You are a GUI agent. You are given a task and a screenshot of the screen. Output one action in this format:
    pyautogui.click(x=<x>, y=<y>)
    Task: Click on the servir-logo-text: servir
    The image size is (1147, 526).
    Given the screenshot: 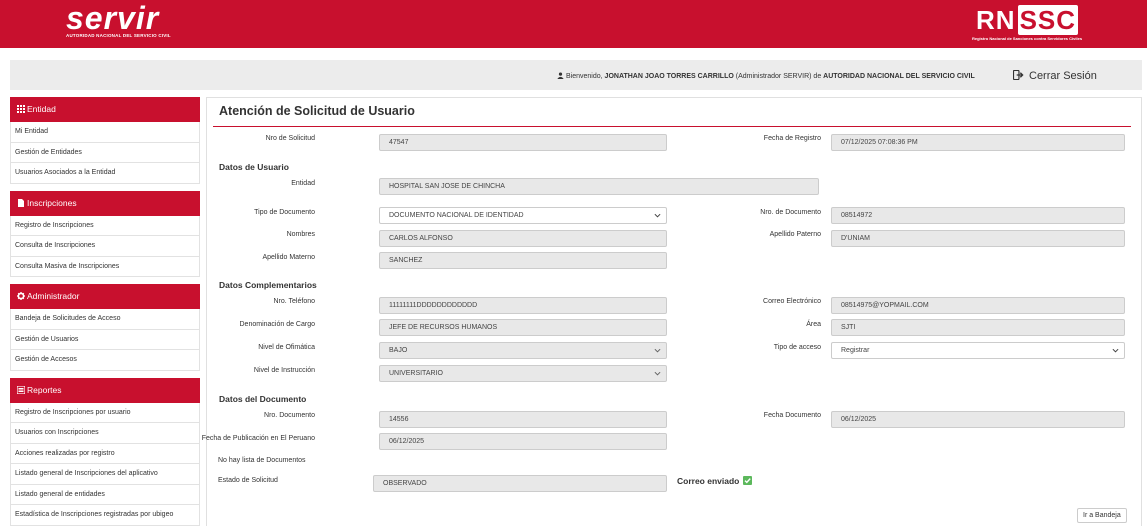 What is the action you would take?
    pyautogui.click(x=113, y=18)
    